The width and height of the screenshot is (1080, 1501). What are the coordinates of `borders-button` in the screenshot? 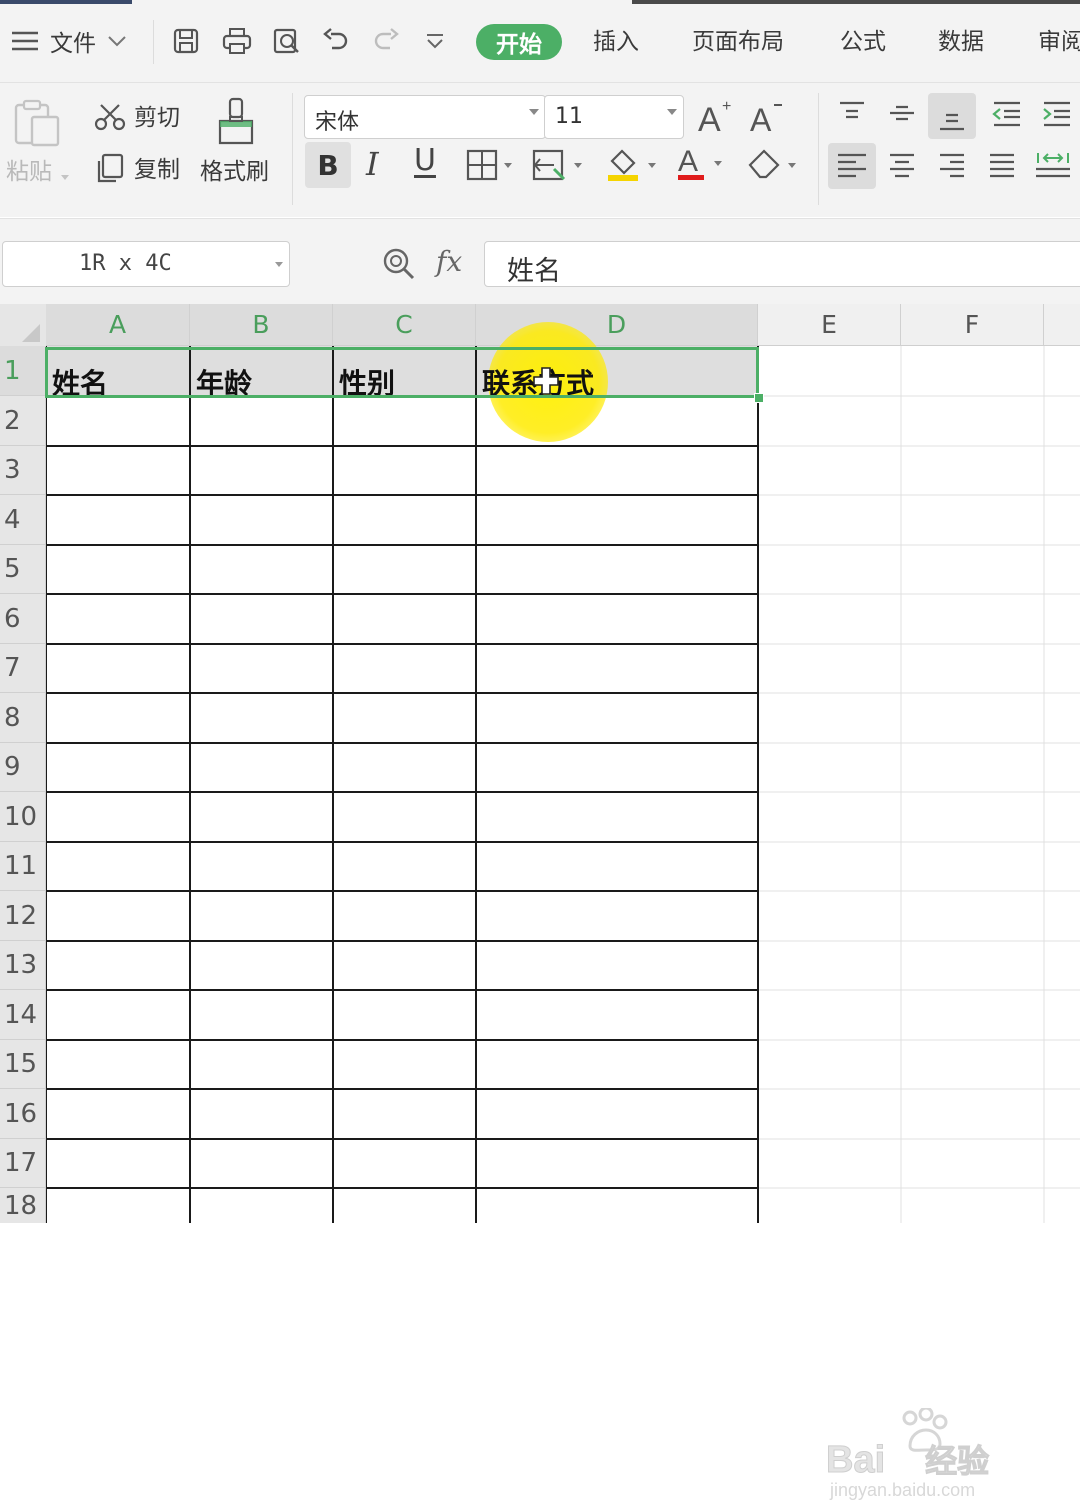 It's located at (491, 168).